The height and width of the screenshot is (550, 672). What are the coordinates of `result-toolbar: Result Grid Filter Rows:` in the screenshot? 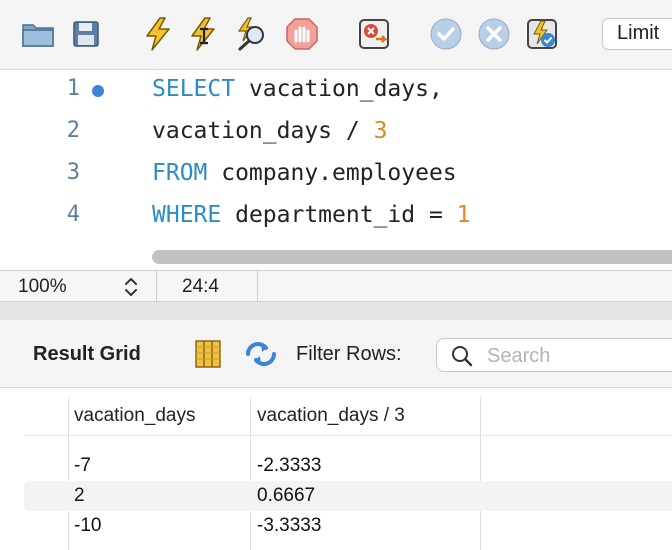 It's located at (336, 354).